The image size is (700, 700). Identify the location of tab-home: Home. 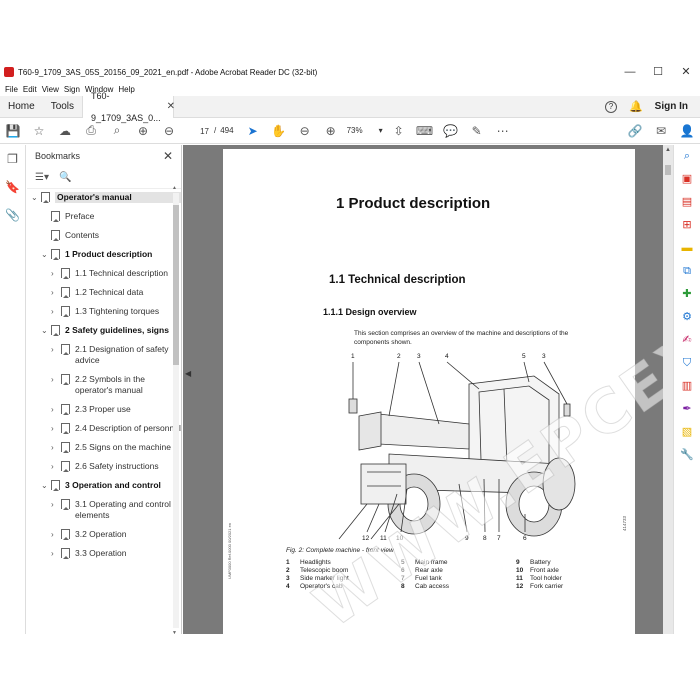
(21, 107).